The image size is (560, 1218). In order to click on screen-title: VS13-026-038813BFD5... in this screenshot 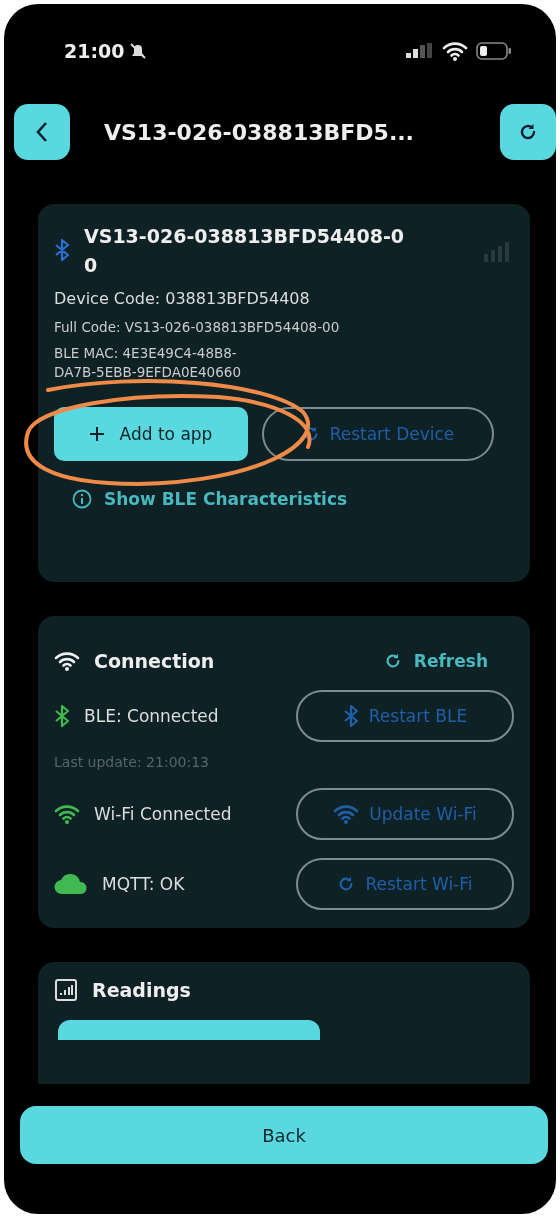, I will do `click(259, 132)`.